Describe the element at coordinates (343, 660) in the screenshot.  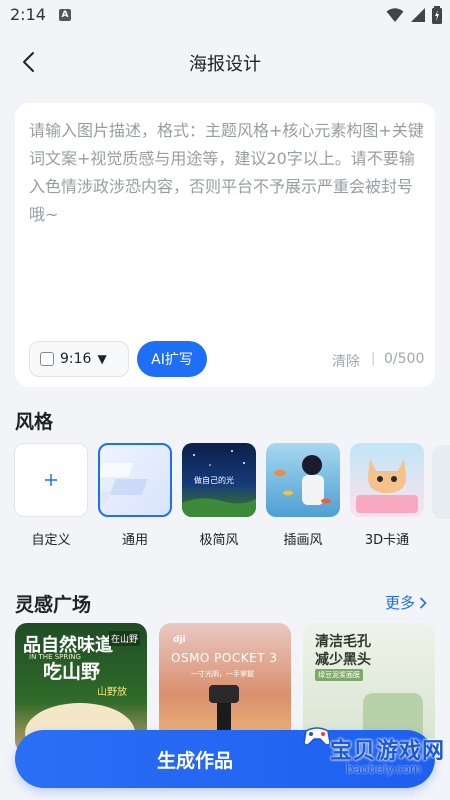
I see `card-headline-2: 减少黑头` at that location.